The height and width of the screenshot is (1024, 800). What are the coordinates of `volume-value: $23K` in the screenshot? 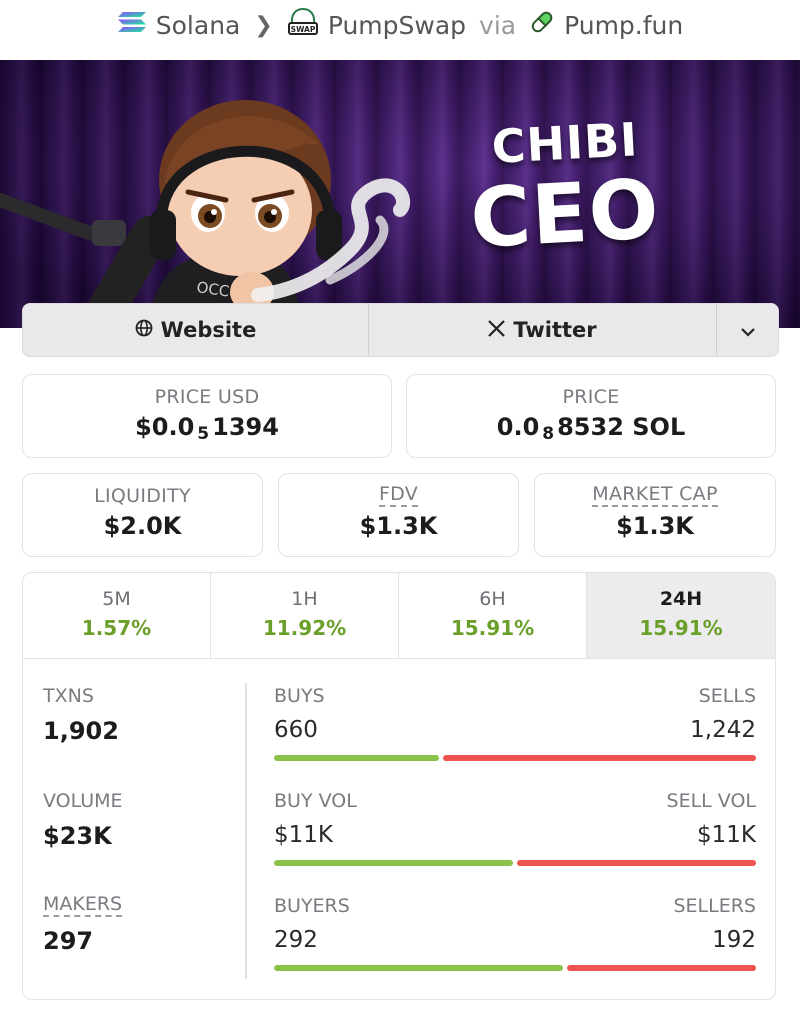 It's located at (77, 836).